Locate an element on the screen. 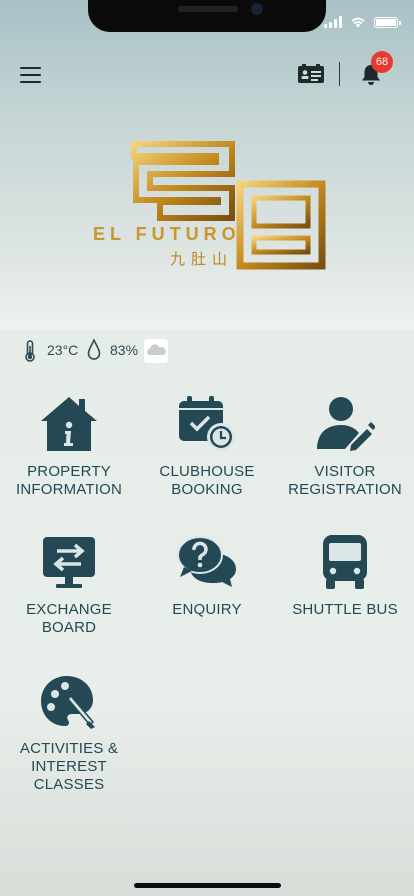 The image size is (414, 896). logo-wordmark: EL FUTURO is located at coordinates (167, 234).